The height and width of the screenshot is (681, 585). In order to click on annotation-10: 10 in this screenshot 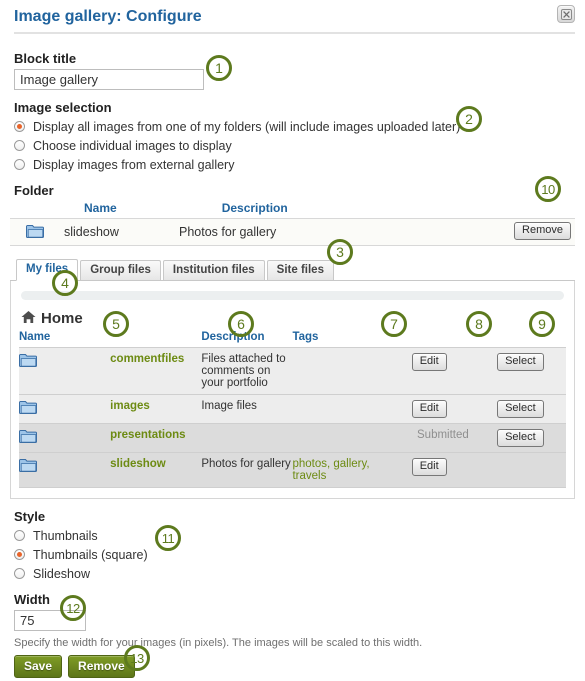, I will do `click(548, 189)`.